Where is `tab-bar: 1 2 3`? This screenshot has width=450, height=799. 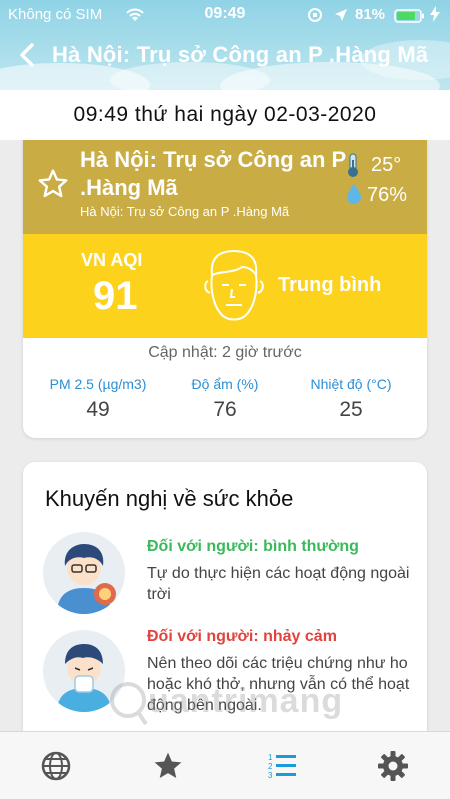 tab-bar: 1 2 3 is located at coordinates (225, 765).